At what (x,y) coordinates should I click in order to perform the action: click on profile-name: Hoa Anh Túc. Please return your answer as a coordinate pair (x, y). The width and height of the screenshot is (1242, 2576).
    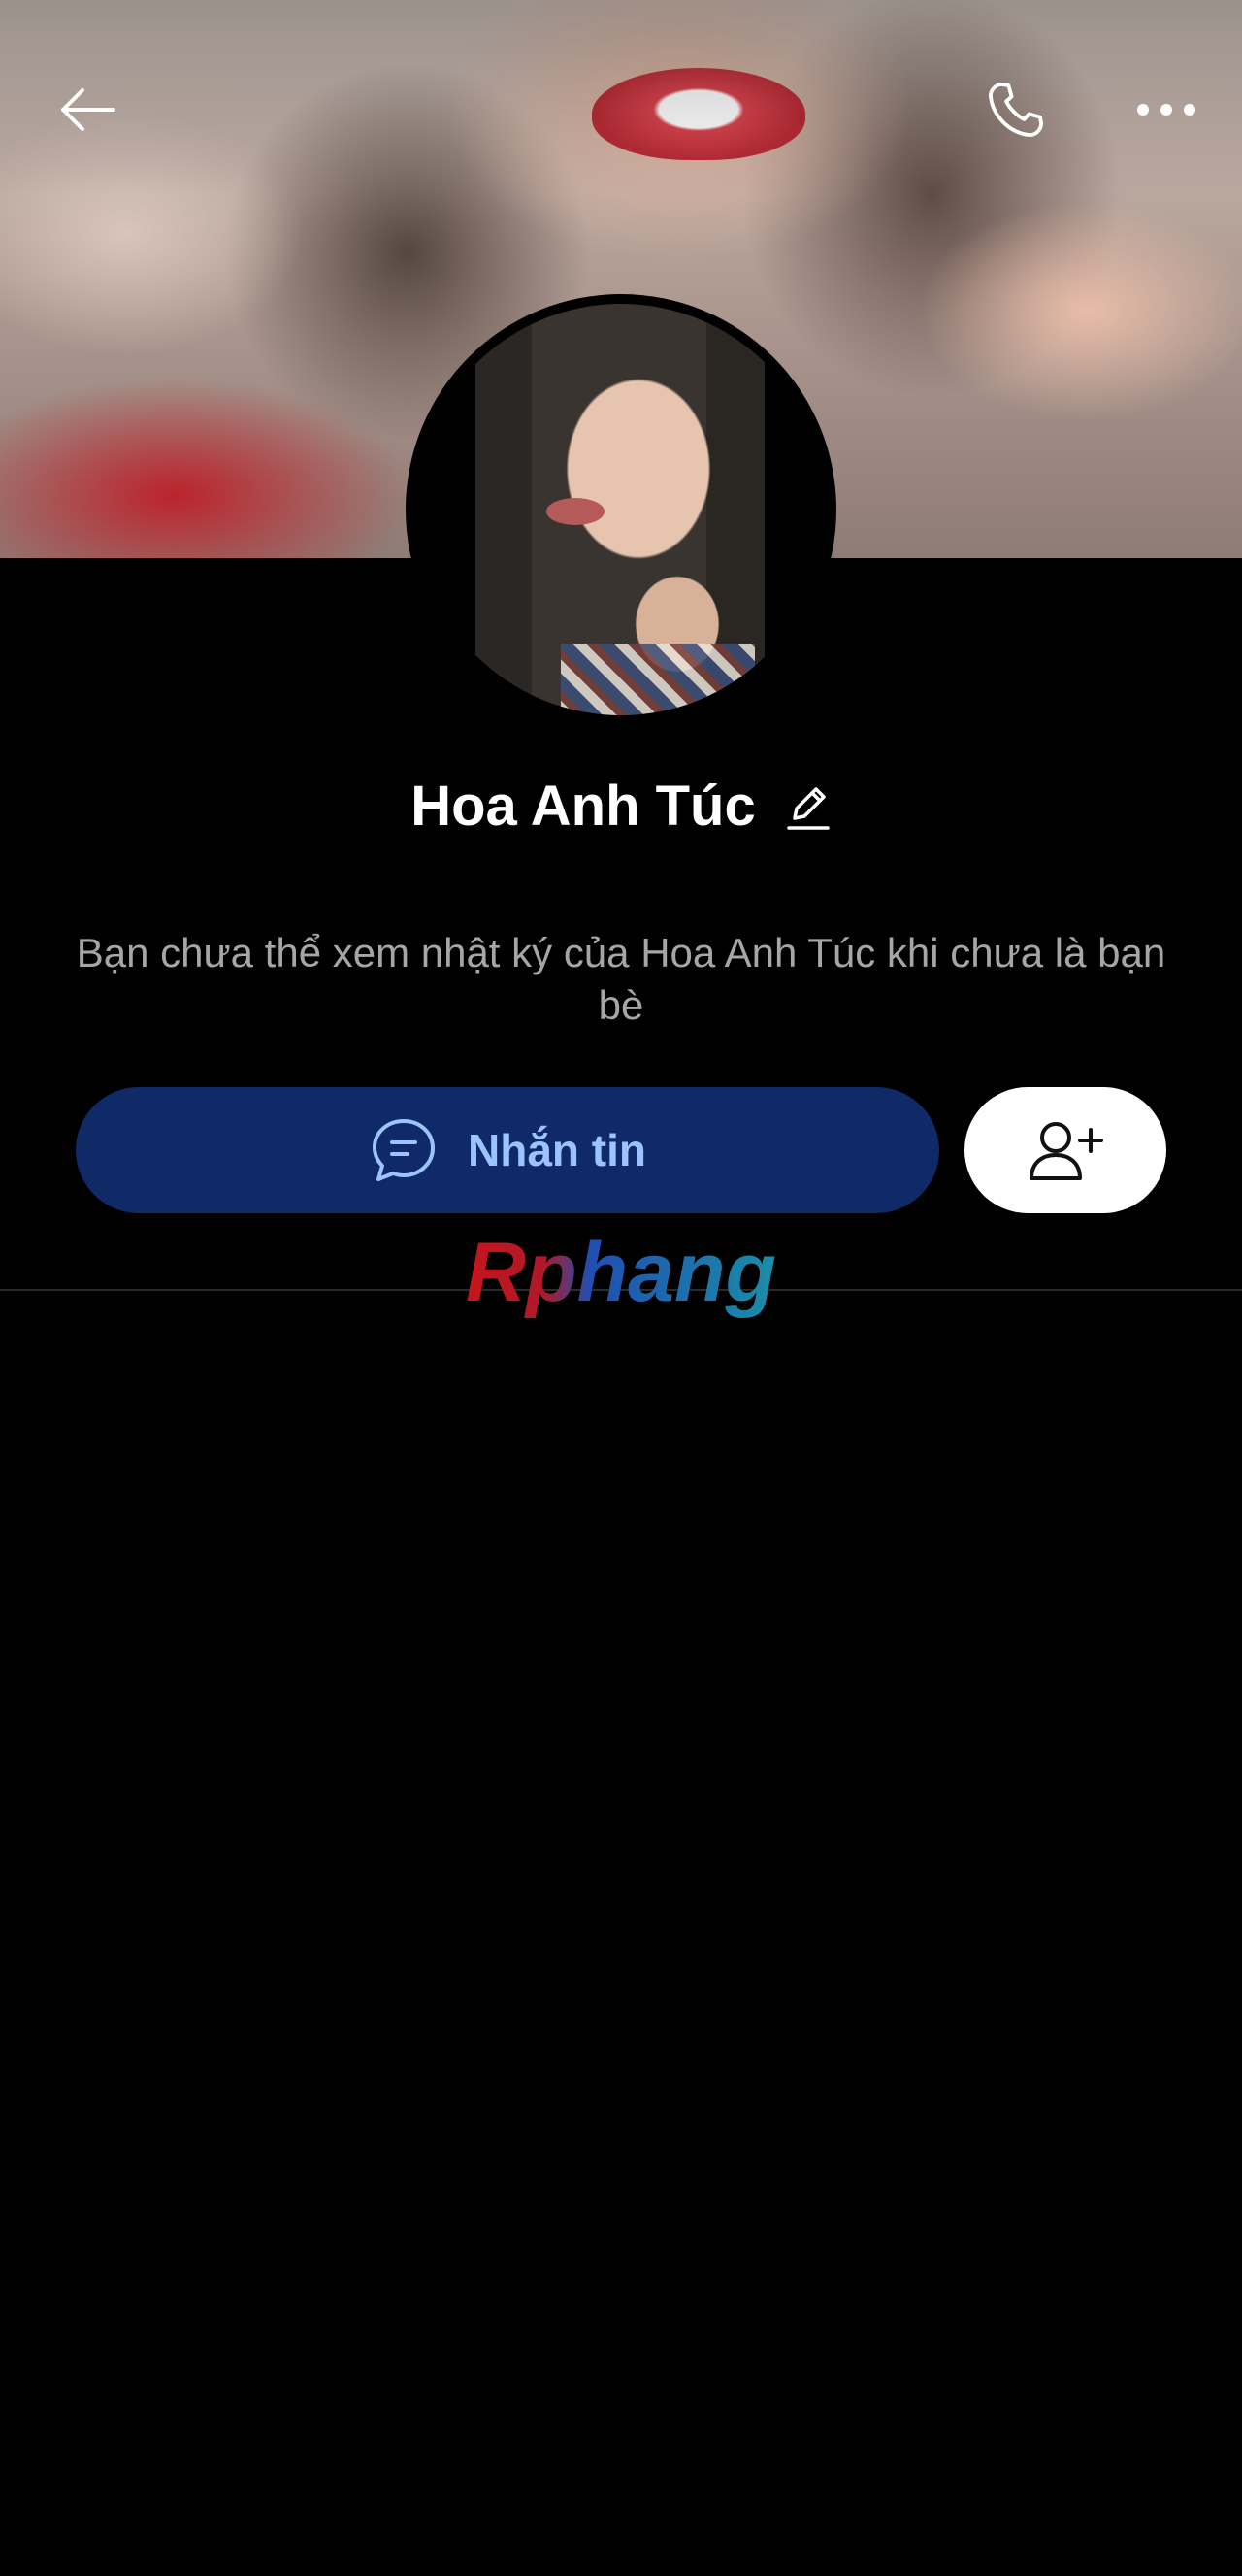
    Looking at the image, I should click on (583, 806).